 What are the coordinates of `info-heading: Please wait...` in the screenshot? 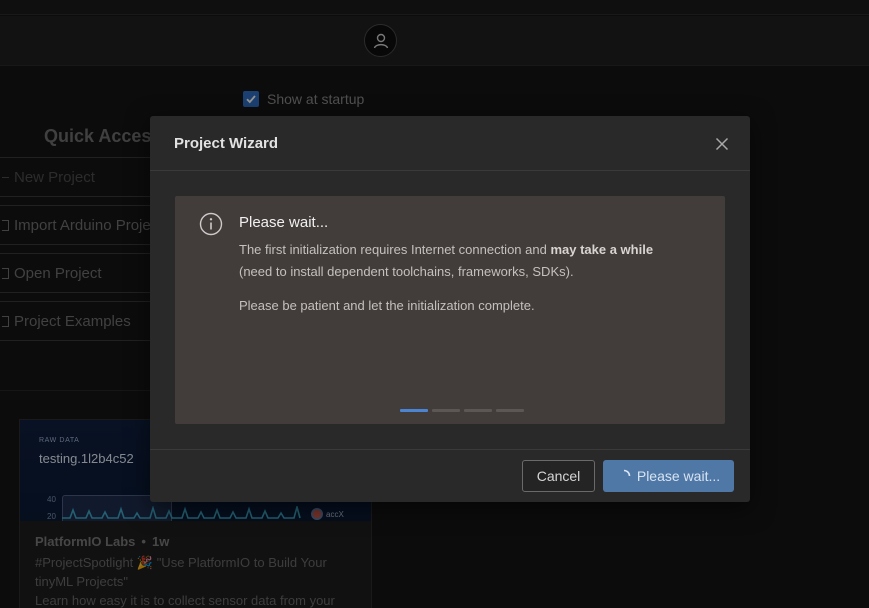 It's located at (284, 222).